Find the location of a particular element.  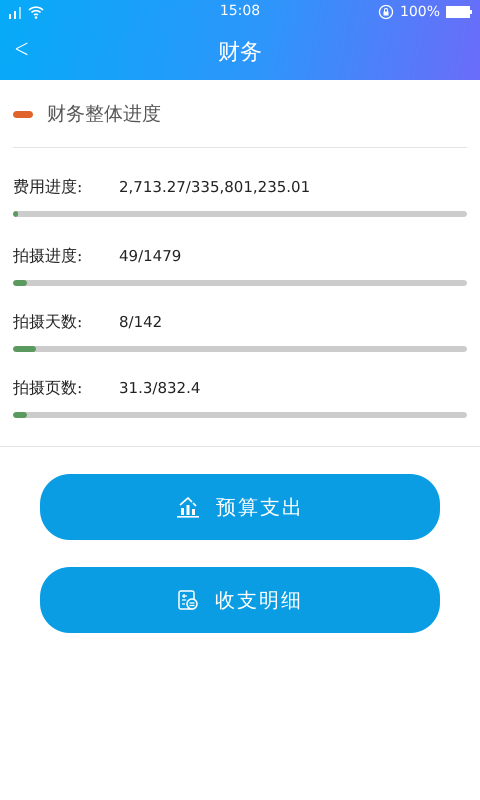

progress-label: 拍摄天数: is located at coordinates (48, 322).